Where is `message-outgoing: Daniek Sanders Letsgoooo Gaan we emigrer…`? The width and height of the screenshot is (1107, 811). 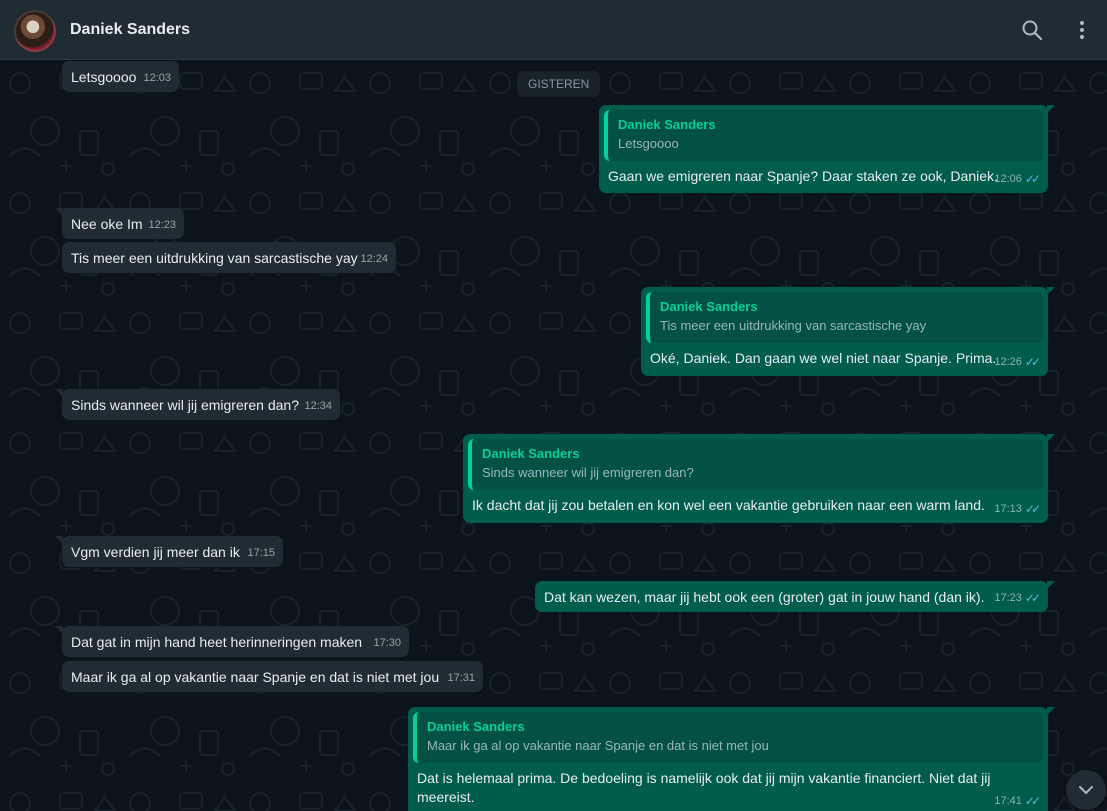 message-outgoing: Daniek Sanders Letsgoooo Gaan we emigrer… is located at coordinates (827, 149).